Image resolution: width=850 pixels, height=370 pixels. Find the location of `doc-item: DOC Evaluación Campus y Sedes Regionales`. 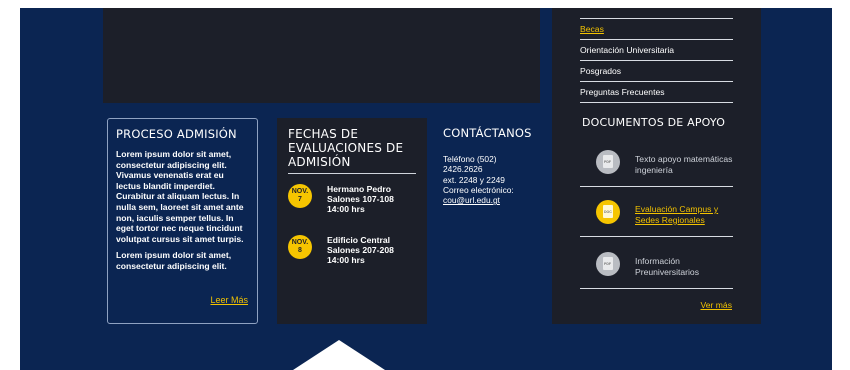

doc-item: DOC Evaluación Campus y Sedes Regionales is located at coordinates (656, 213).